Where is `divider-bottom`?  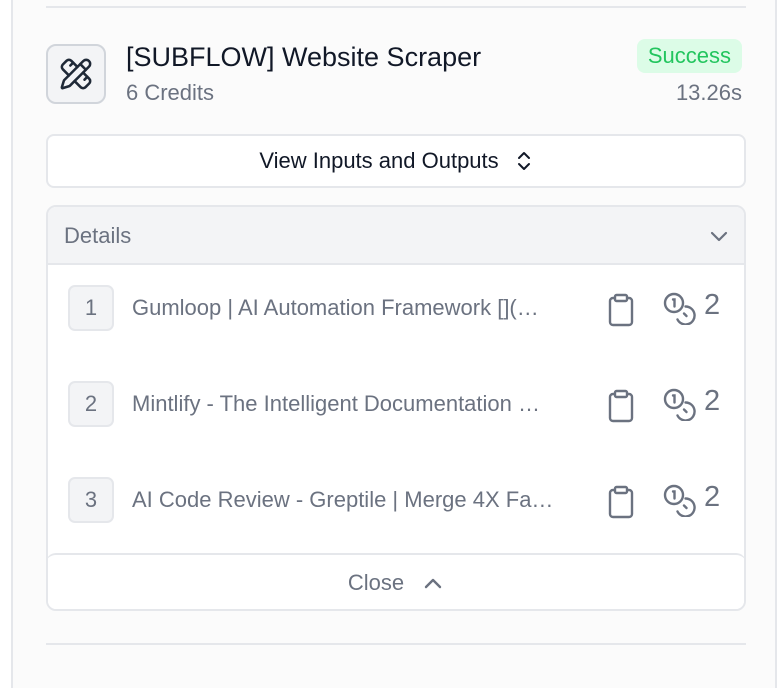 divider-bottom is located at coordinates (396, 644).